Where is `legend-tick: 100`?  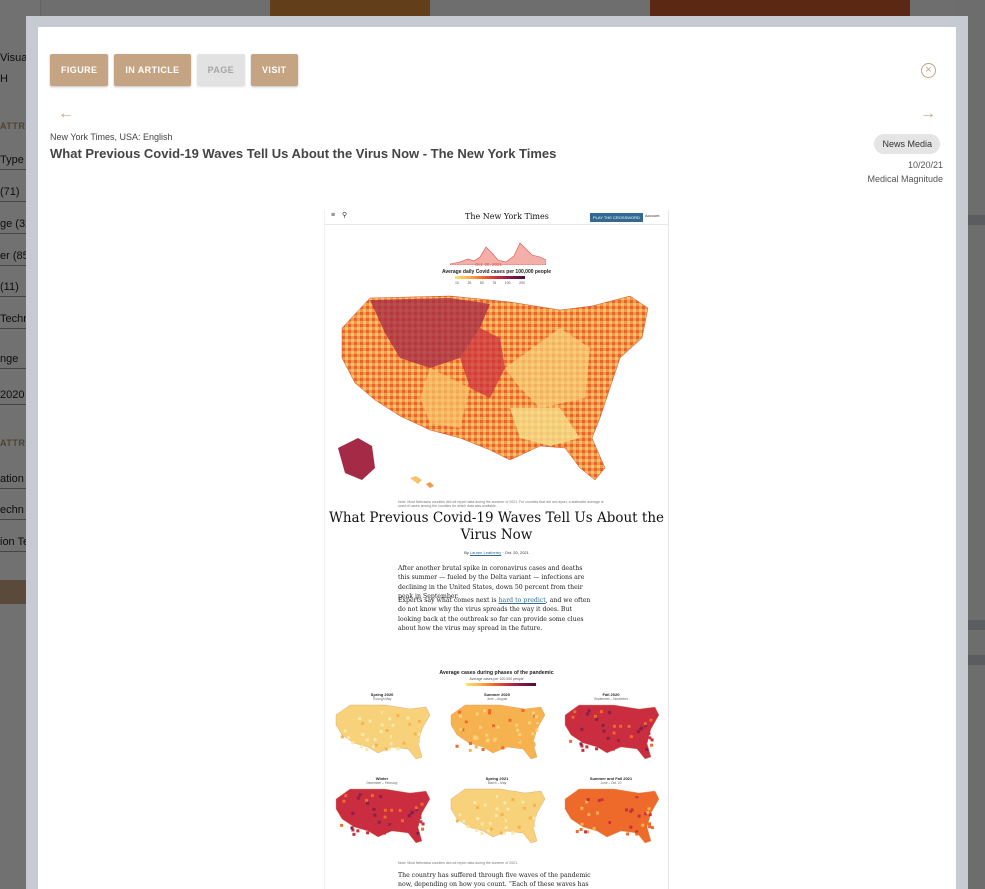 legend-tick: 100 is located at coordinates (507, 283).